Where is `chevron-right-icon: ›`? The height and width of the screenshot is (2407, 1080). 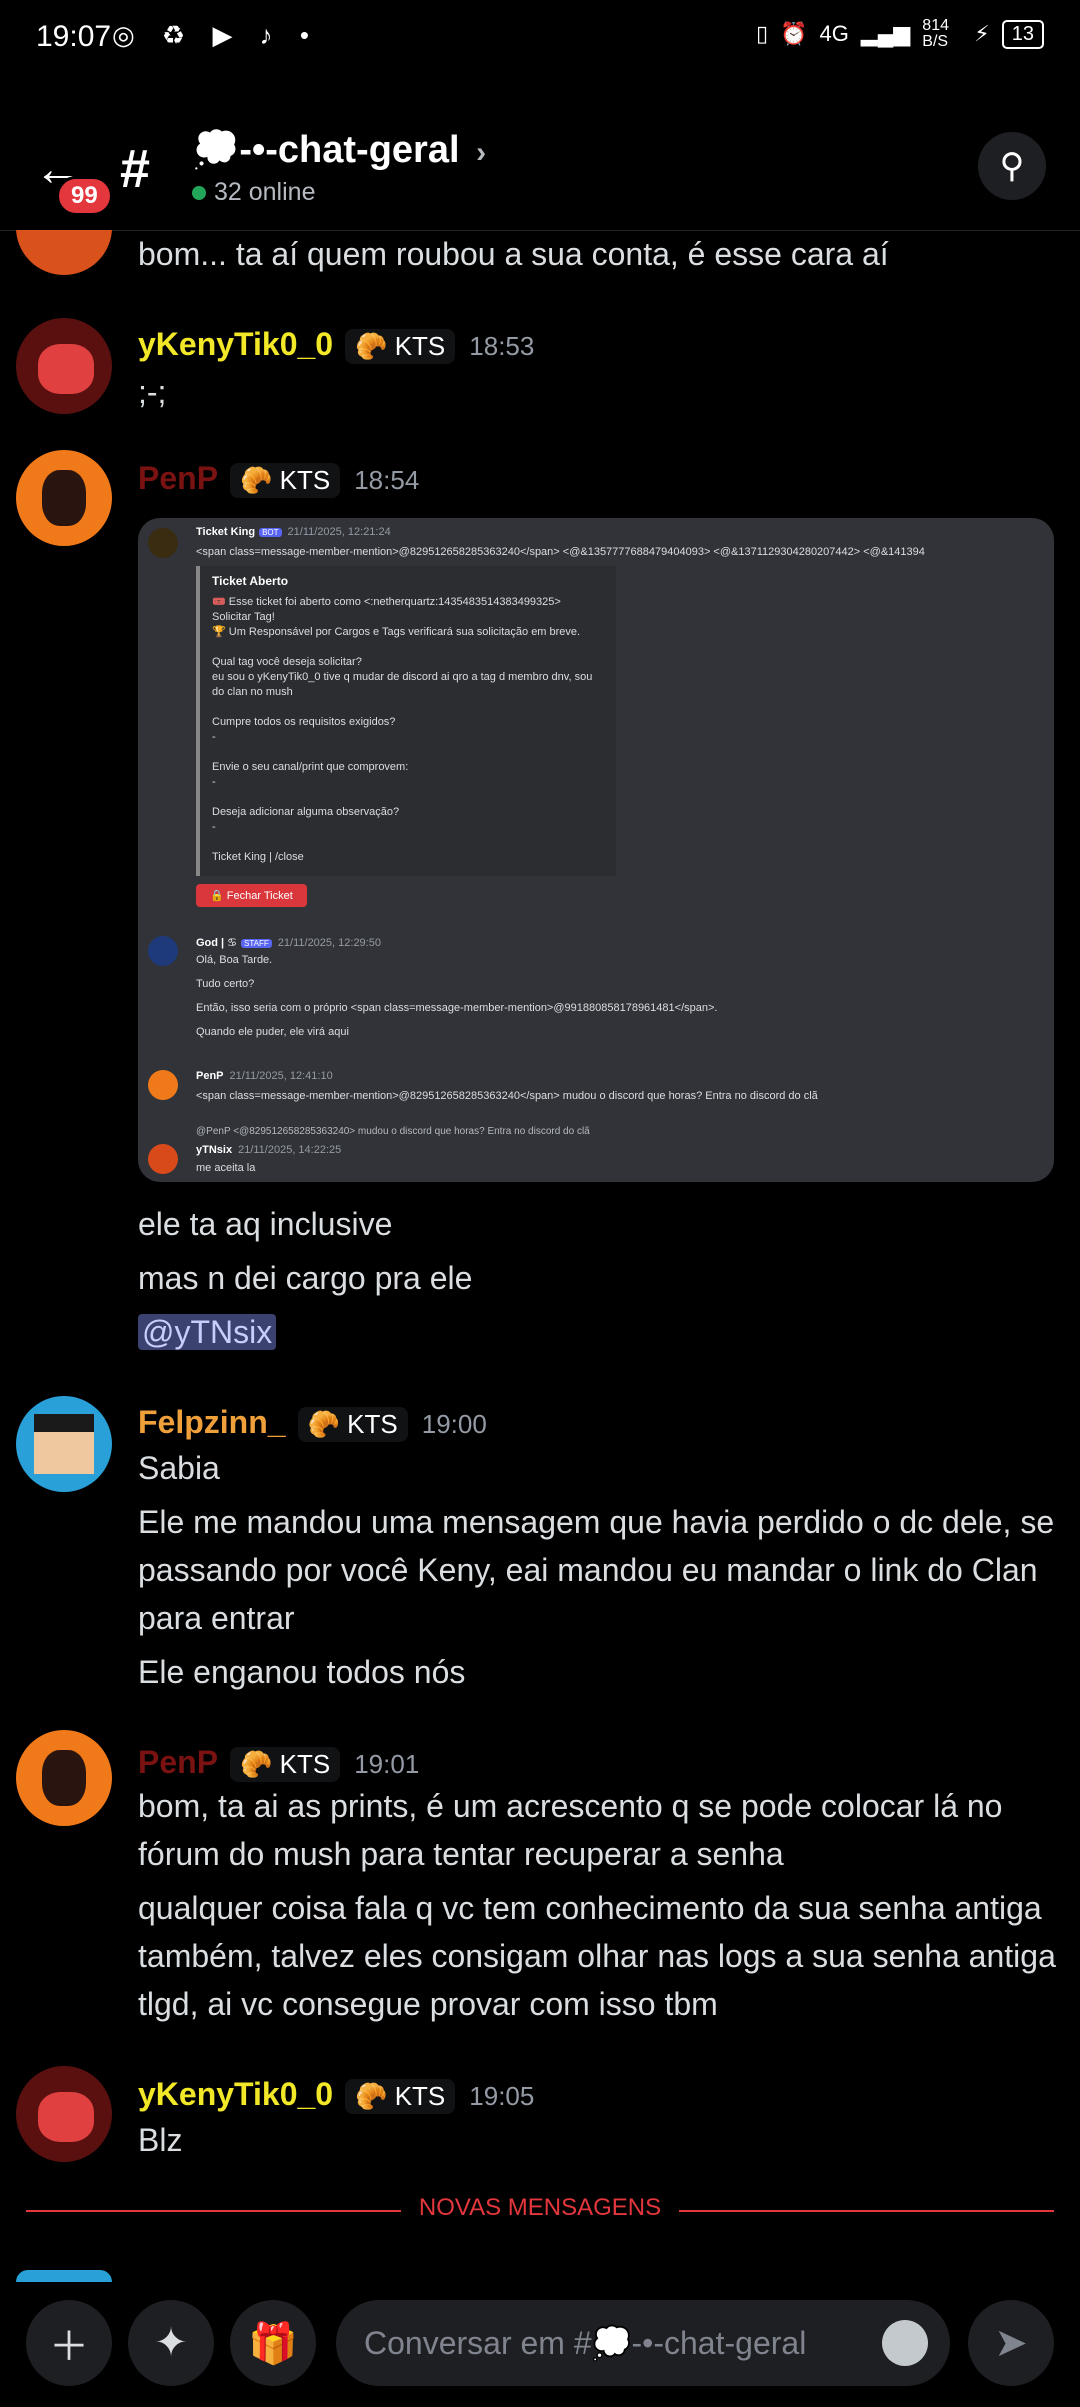
chevron-right-icon: › is located at coordinates (481, 152).